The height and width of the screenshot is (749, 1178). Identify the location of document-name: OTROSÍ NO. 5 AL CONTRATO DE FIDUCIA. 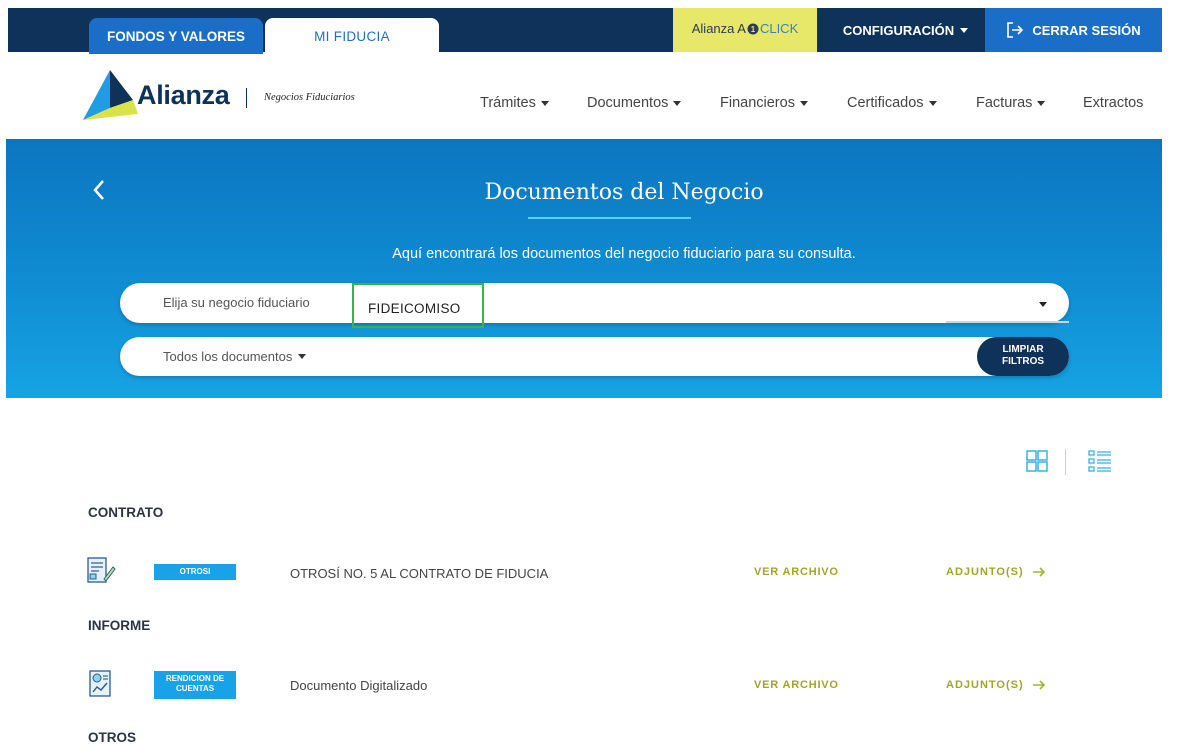
(419, 573).